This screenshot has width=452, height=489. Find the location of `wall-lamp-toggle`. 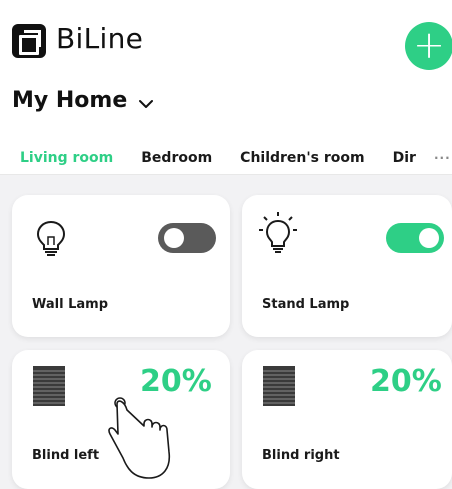

wall-lamp-toggle is located at coordinates (187, 238).